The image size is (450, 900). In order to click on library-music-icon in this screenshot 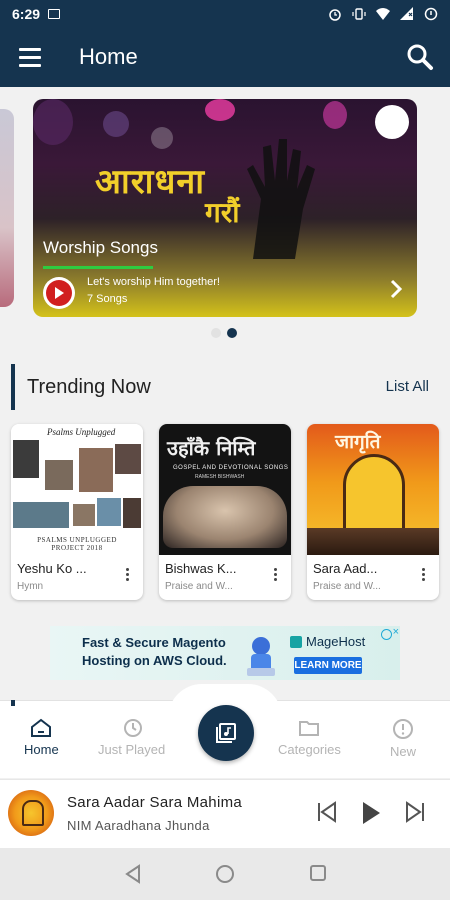, I will do `click(226, 733)`.